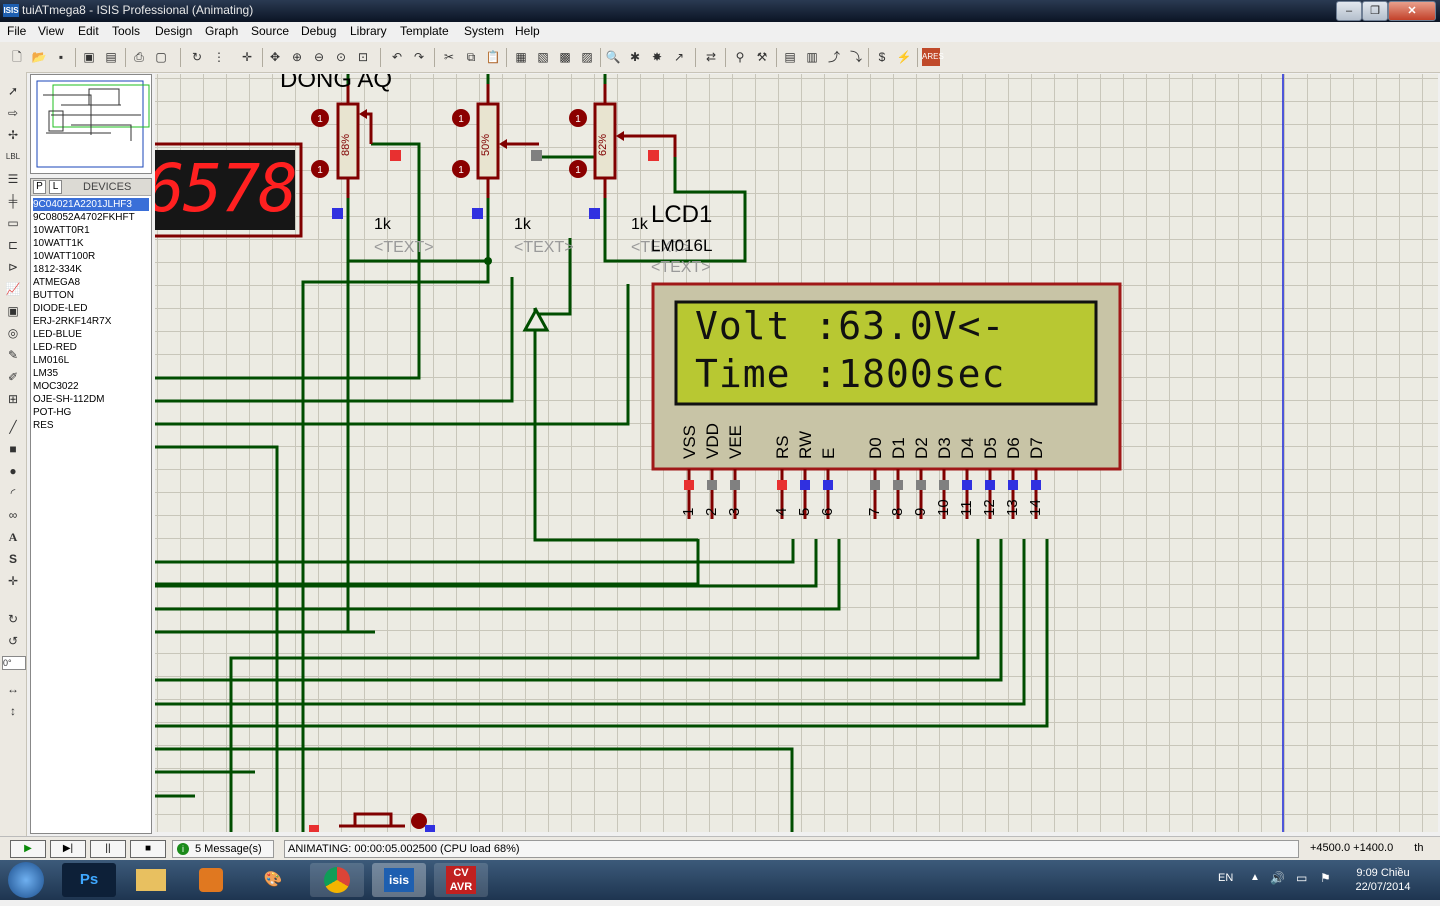 The image size is (1440, 906). Describe the element at coordinates (1383, 880) in the screenshot. I see `system-clock: 9:09 Chiều 22/07/2014` at that location.